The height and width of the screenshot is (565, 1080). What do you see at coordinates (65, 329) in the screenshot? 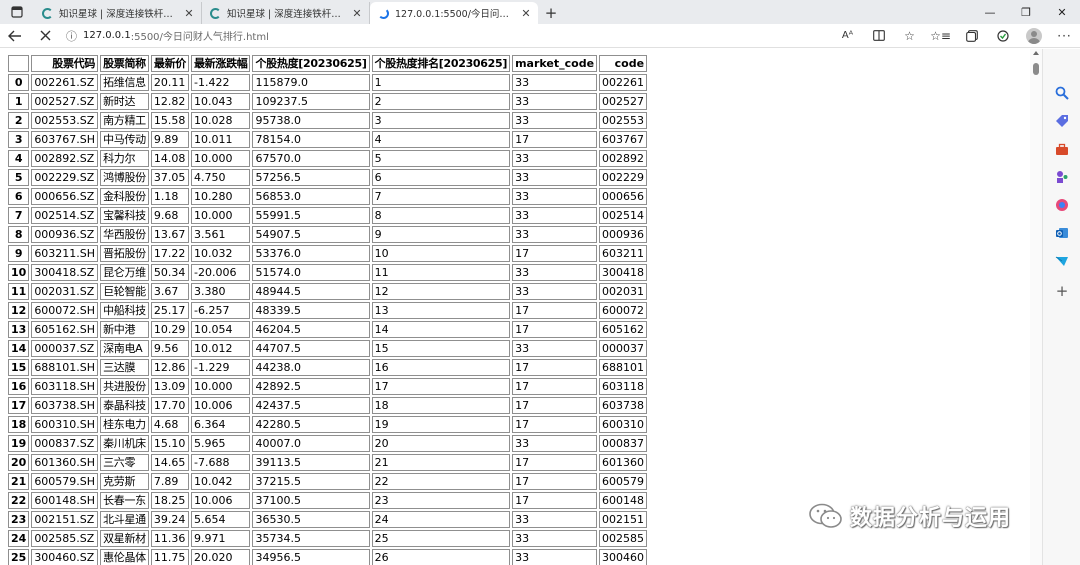
I see `table-cell: 605162.SH` at bounding box center [65, 329].